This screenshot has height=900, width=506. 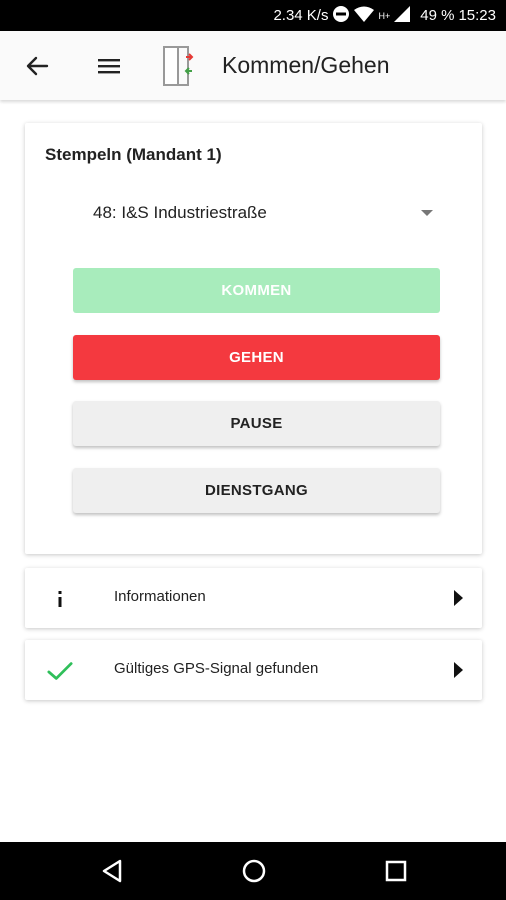 What do you see at coordinates (477, 15) in the screenshot?
I see `clock: 15:23` at bounding box center [477, 15].